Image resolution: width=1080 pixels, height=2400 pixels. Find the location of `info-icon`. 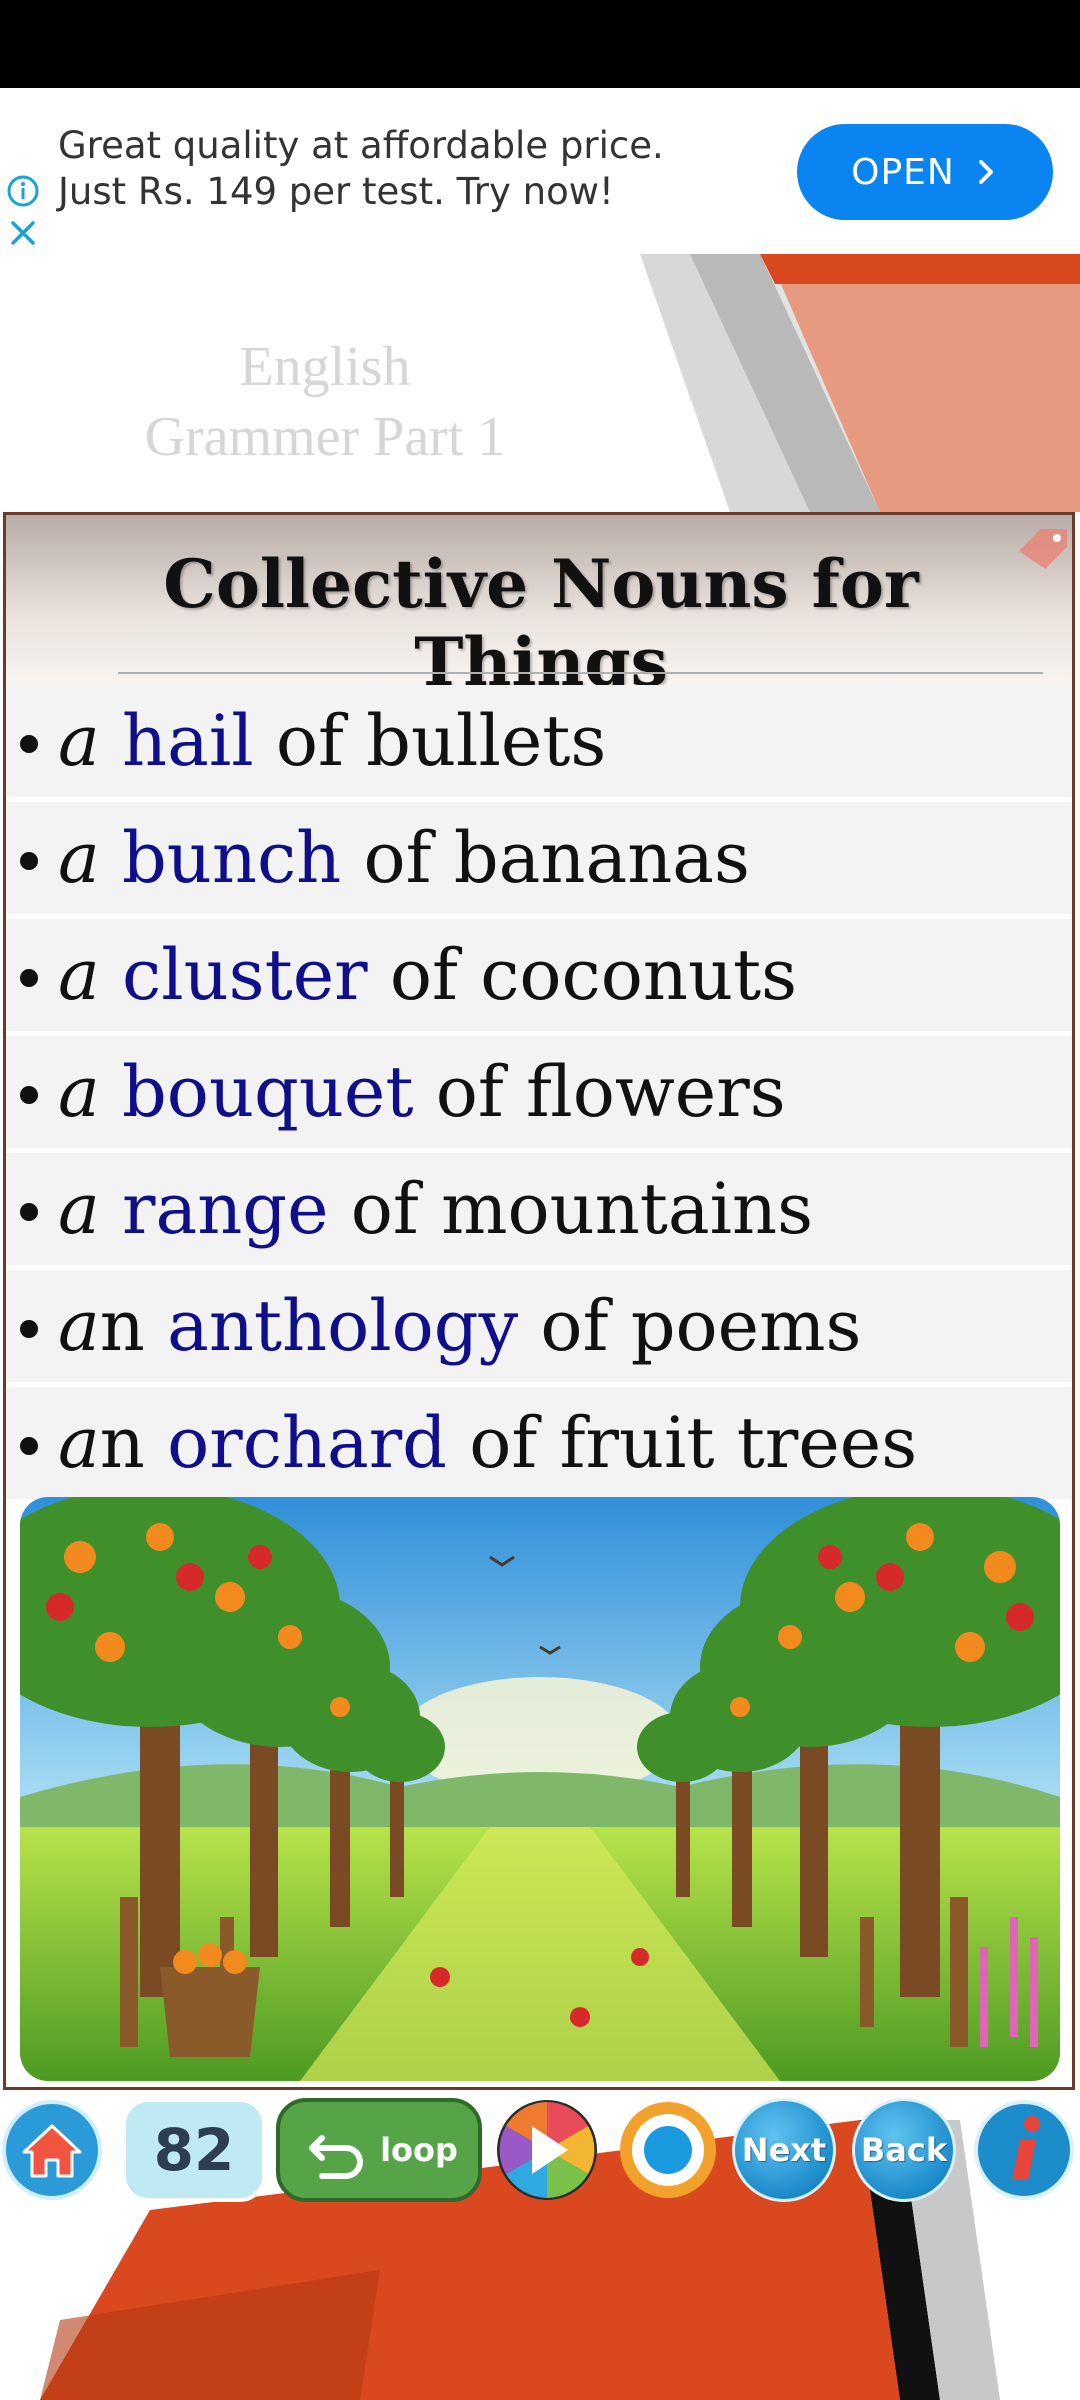

info-icon is located at coordinates (23, 191).